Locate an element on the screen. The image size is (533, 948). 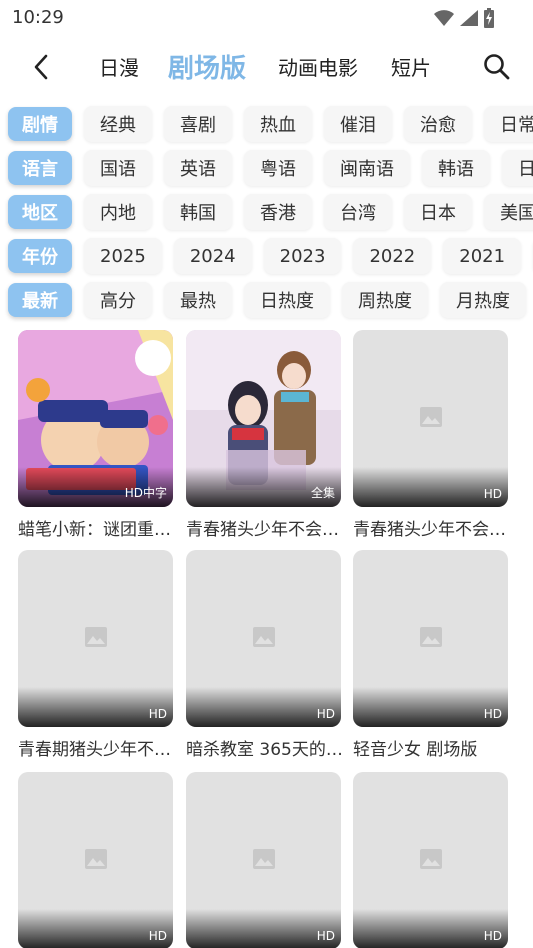
top-nav: 日漫 剧场版 动画电影 短片 is located at coordinates (266, 66).